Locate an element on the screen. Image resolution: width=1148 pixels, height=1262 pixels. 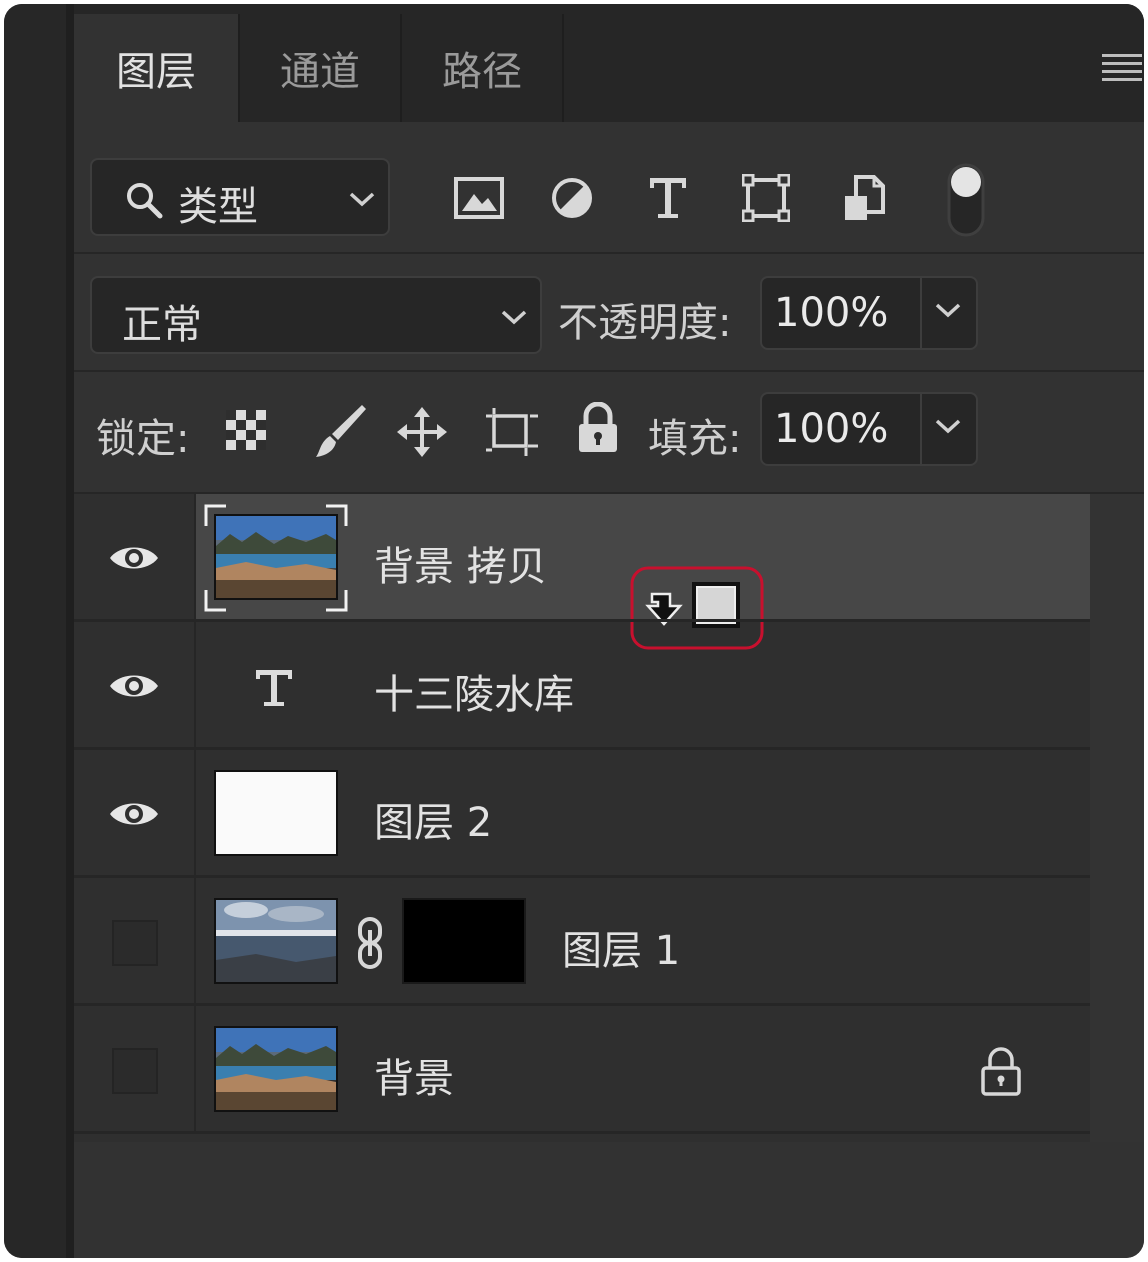
lock-label: 锁定: is located at coordinates (143, 439).